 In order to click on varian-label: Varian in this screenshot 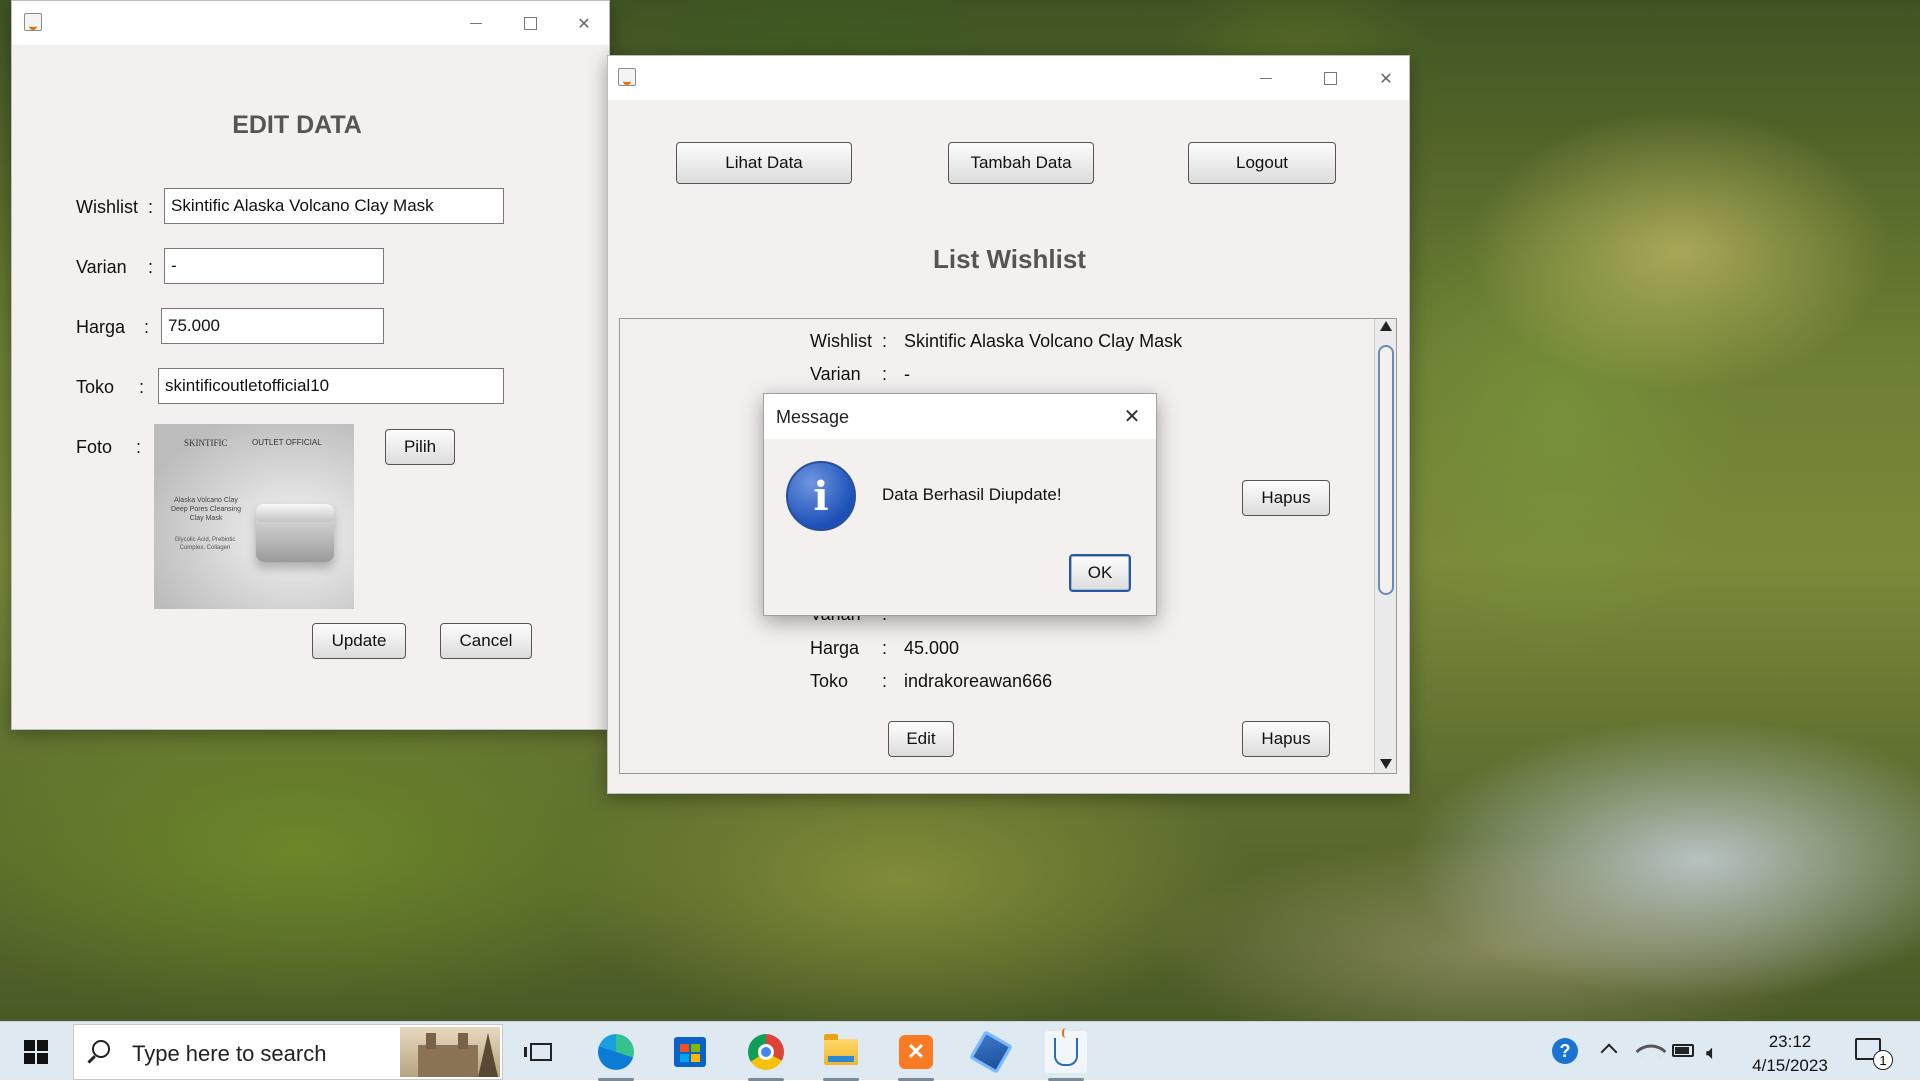, I will do `click(101, 267)`.